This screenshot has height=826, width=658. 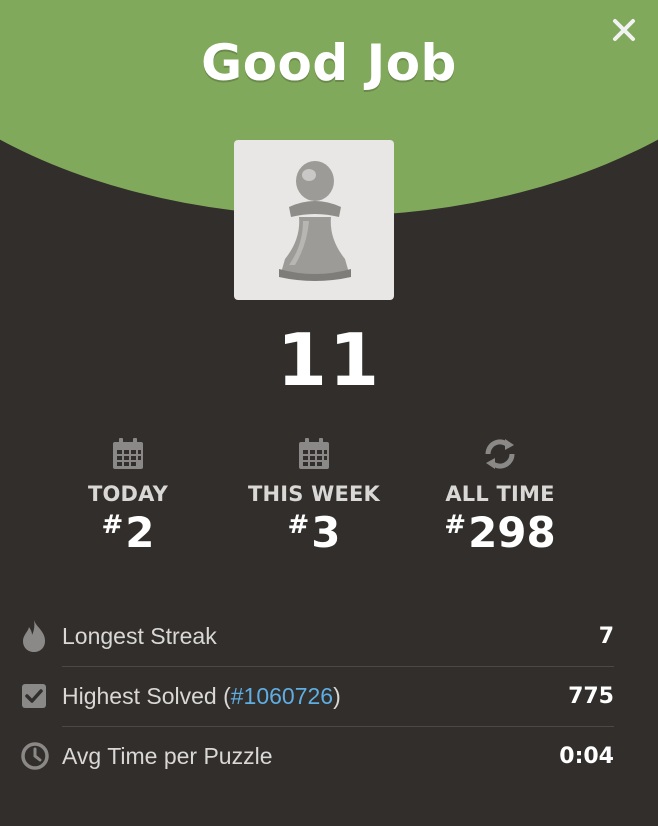 What do you see at coordinates (128, 532) in the screenshot?
I see `rank-value: #2` at bounding box center [128, 532].